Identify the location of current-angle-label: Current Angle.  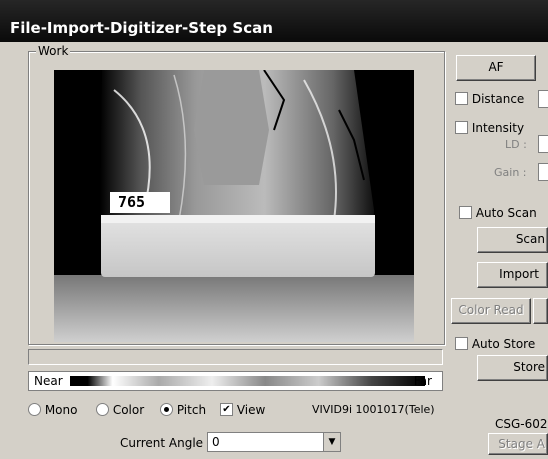
(162, 443).